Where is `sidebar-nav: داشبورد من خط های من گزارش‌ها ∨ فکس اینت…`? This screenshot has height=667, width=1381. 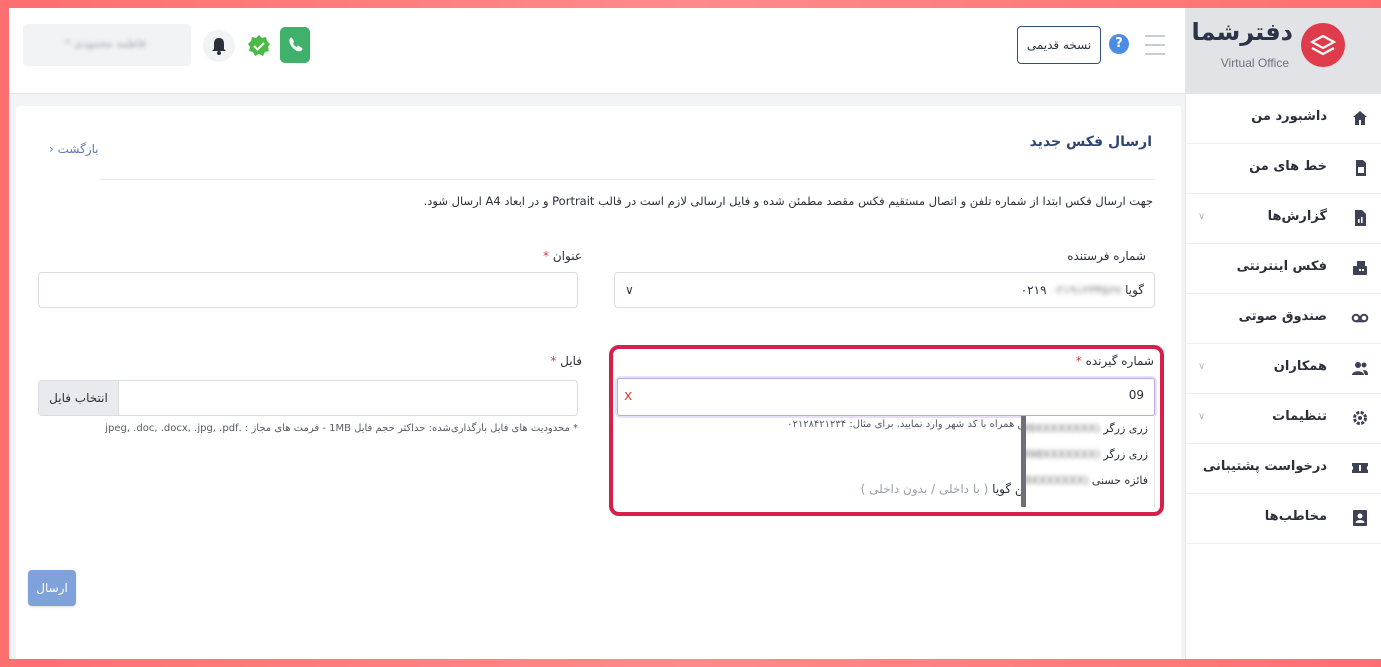 sidebar-nav: داشبورد من خط های من گزارش‌ها ∨ فکس اینت… is located at coordinates (1283, 319).